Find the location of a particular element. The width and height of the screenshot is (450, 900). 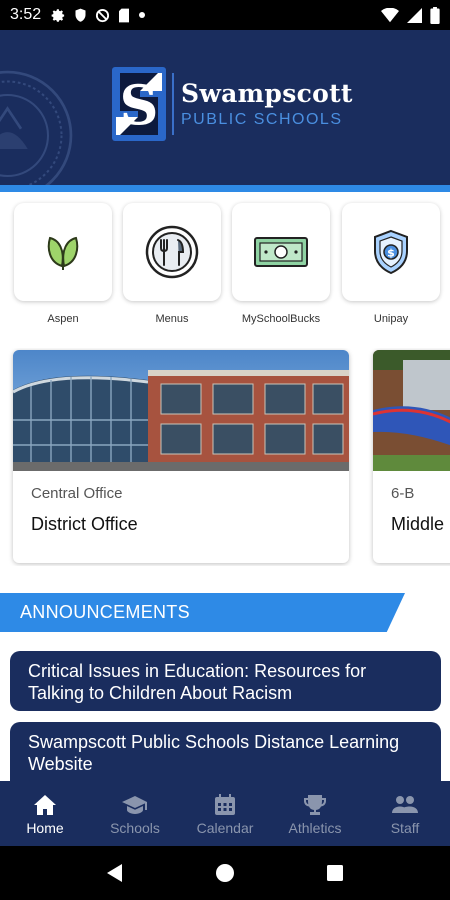

quick-link-label: Menus is located at coordinates (172, 319).